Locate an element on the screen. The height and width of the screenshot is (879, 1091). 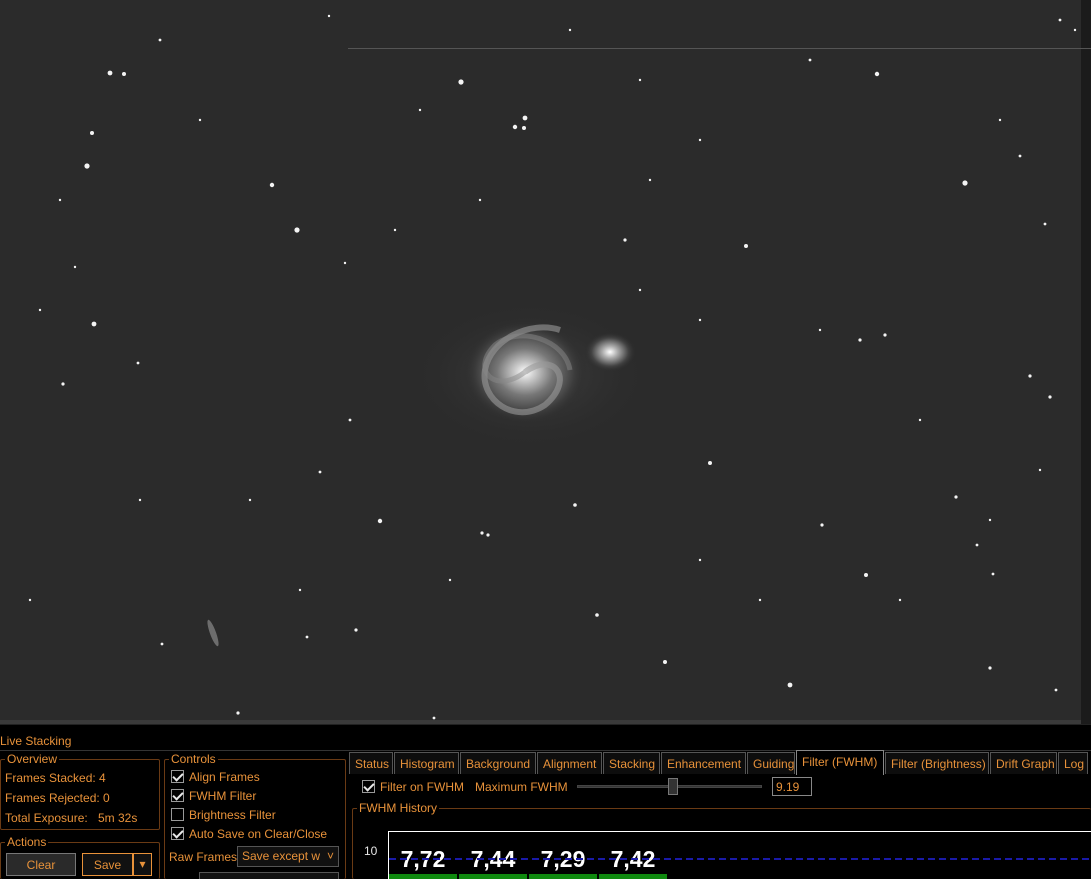
maximum-fwhm-label: Maximum FWHM is located at coordinates (521, 787).